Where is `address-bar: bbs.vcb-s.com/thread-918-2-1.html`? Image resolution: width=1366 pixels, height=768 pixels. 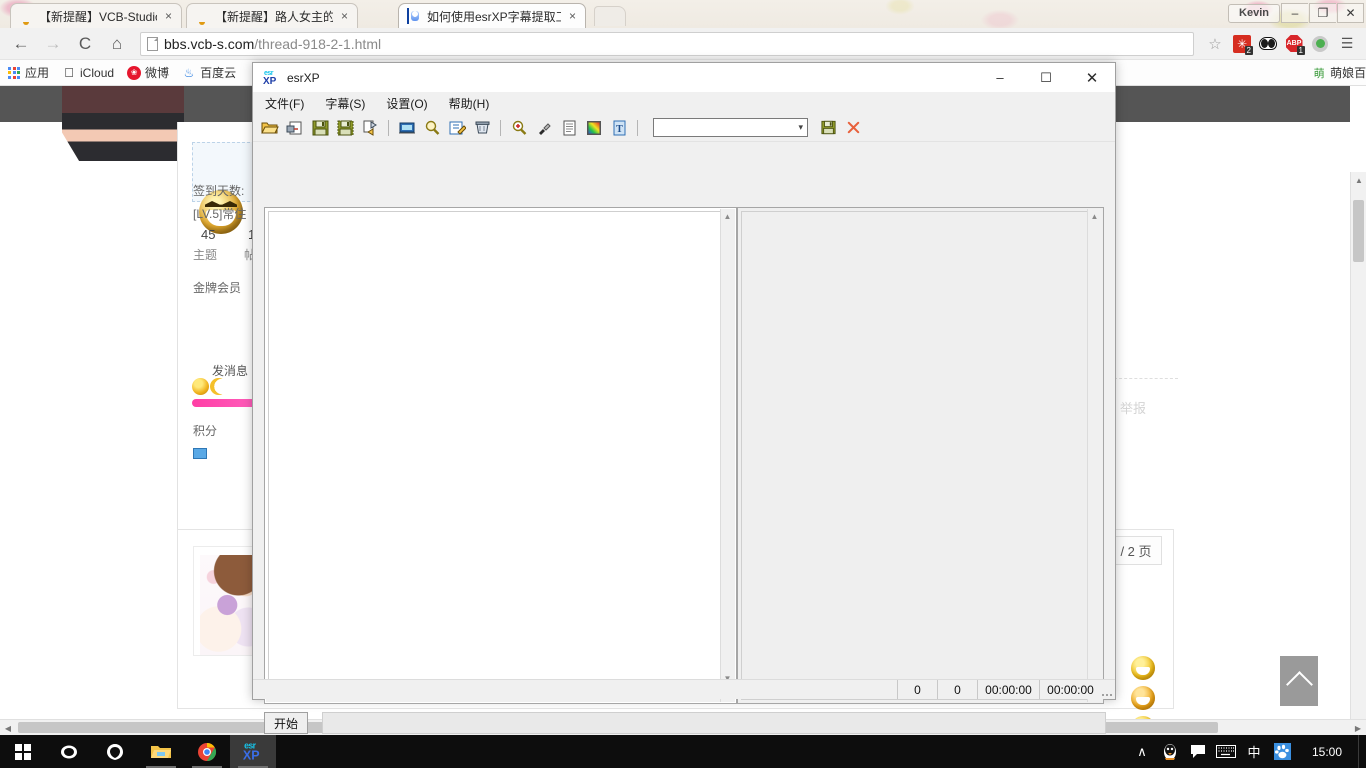 address-bar: bbs.vcb-s.com/thread-918-2-1.html is located at coordinates (667, 43).